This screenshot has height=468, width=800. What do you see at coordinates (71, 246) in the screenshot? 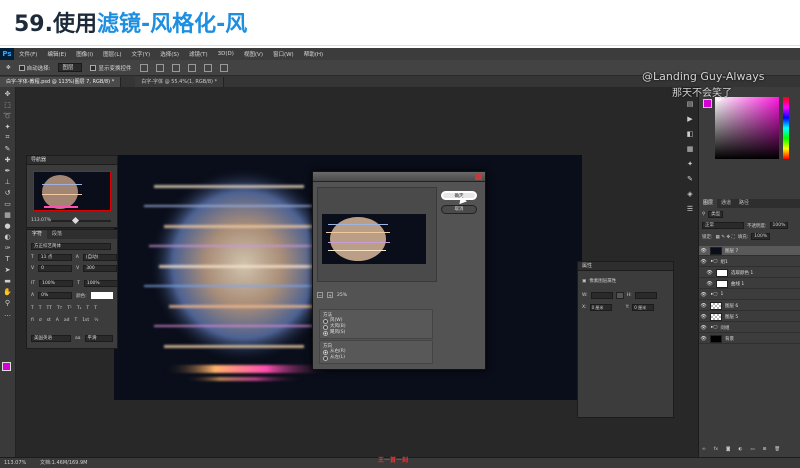
I see `font-family-select: 方正综艺简体` at bounding box center [71, 246].